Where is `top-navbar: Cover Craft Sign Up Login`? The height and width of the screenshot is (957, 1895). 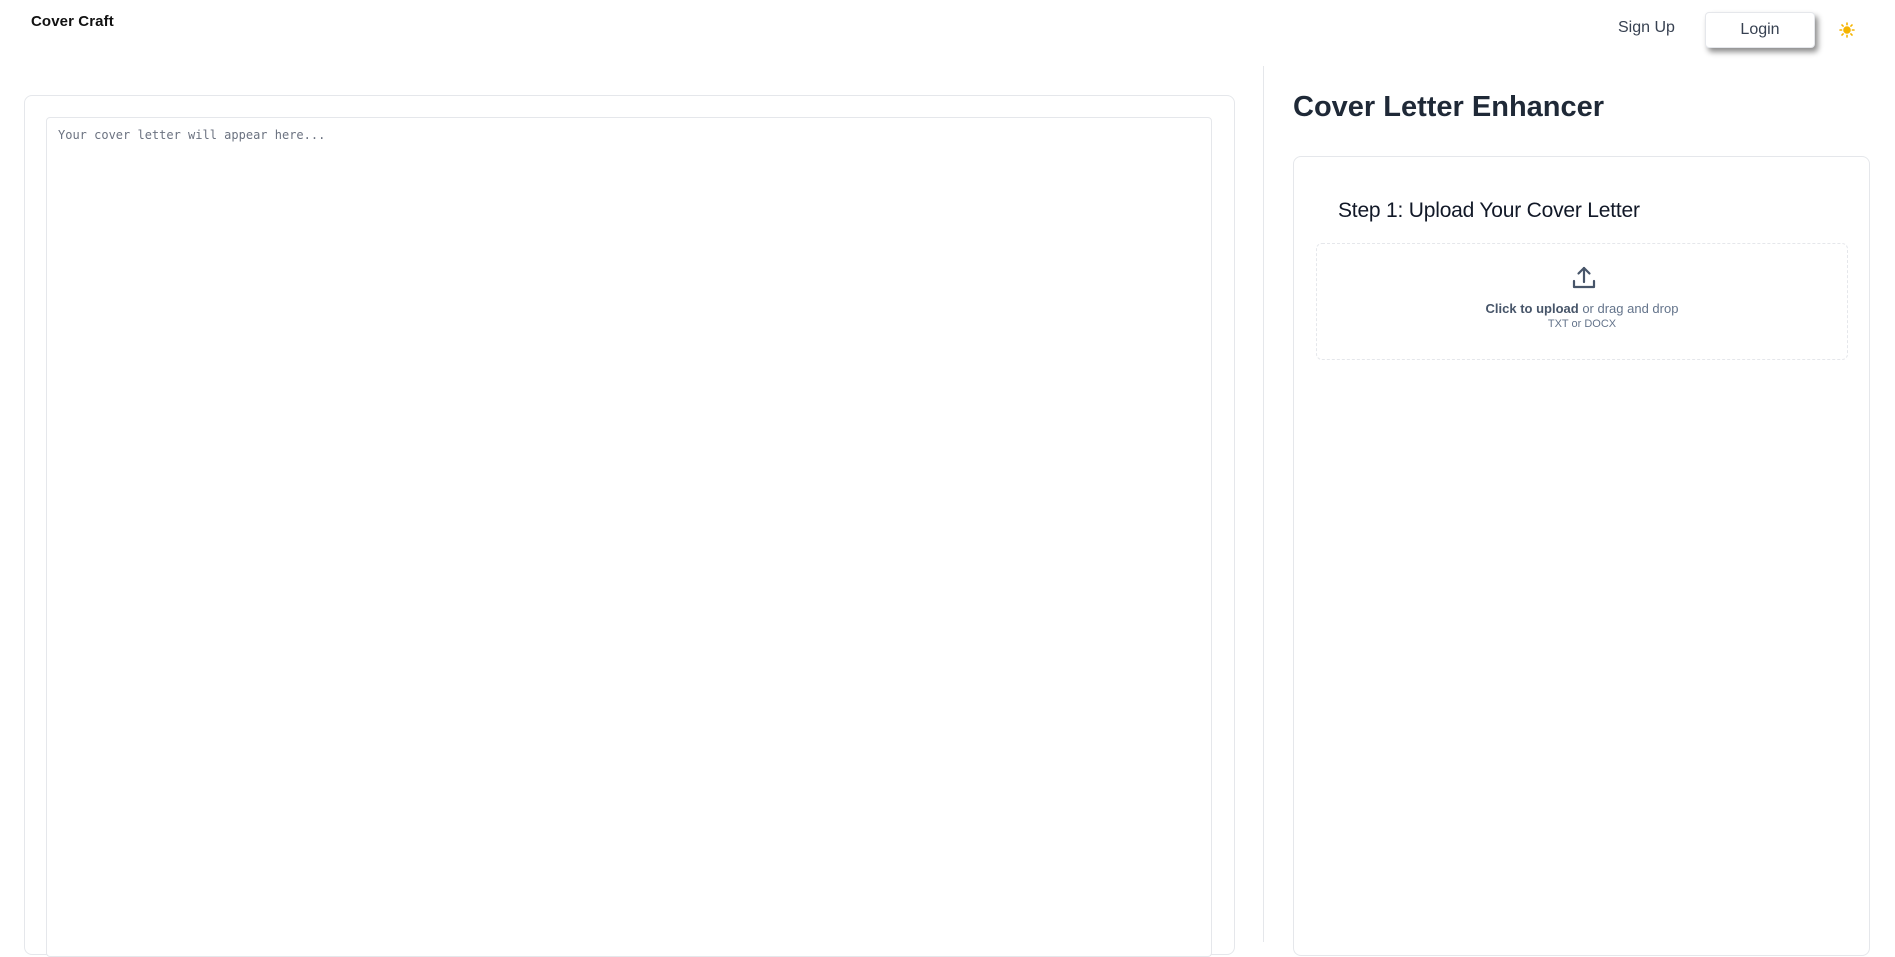
top-navbar: Cover Craft Sign Up Login is located at coordinates (947, 30).